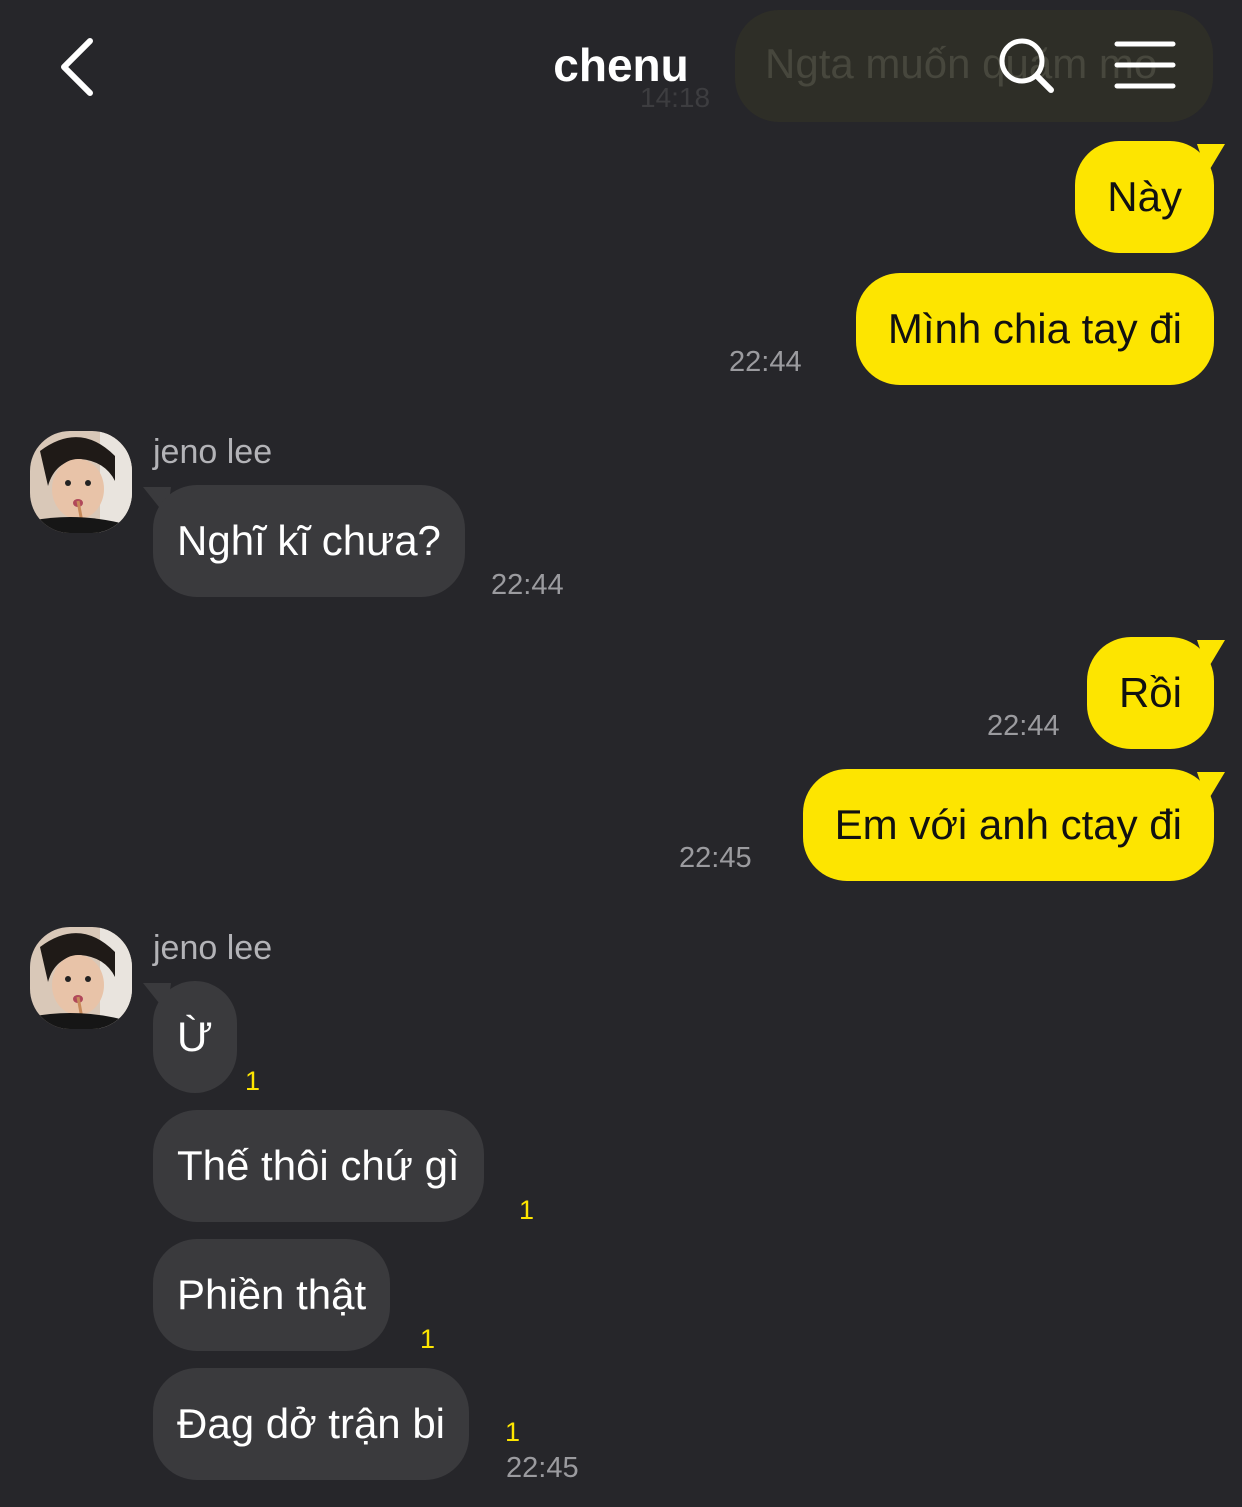  I want to click on menu-icon, so click(1145, 65).